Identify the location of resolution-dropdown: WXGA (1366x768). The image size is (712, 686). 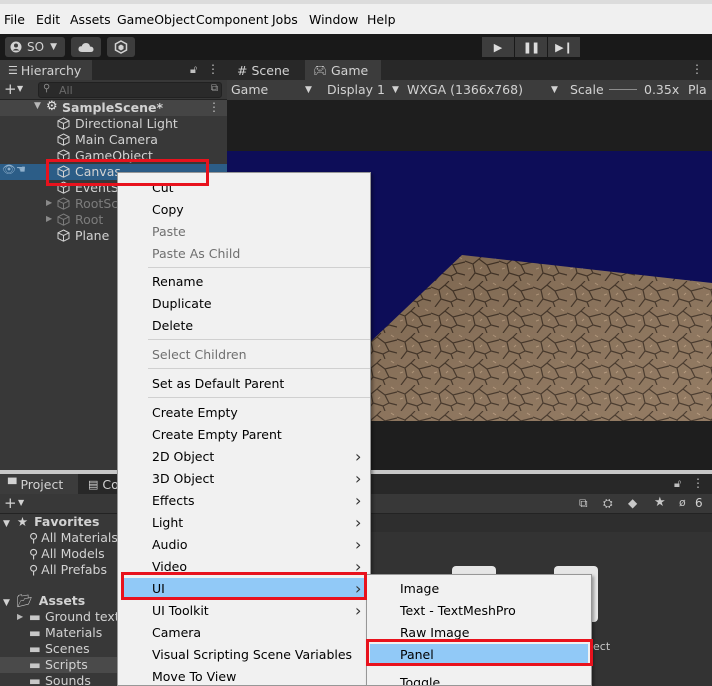
(465, 89).